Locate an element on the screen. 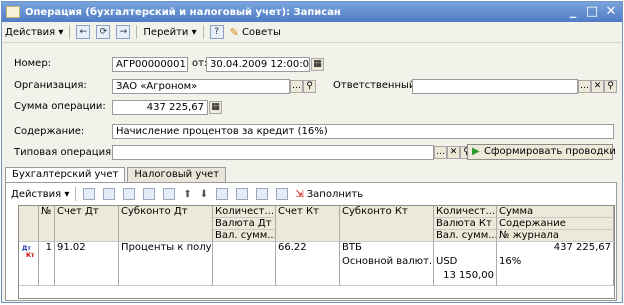  edit-row-icon is located at coordinates (129, 194).